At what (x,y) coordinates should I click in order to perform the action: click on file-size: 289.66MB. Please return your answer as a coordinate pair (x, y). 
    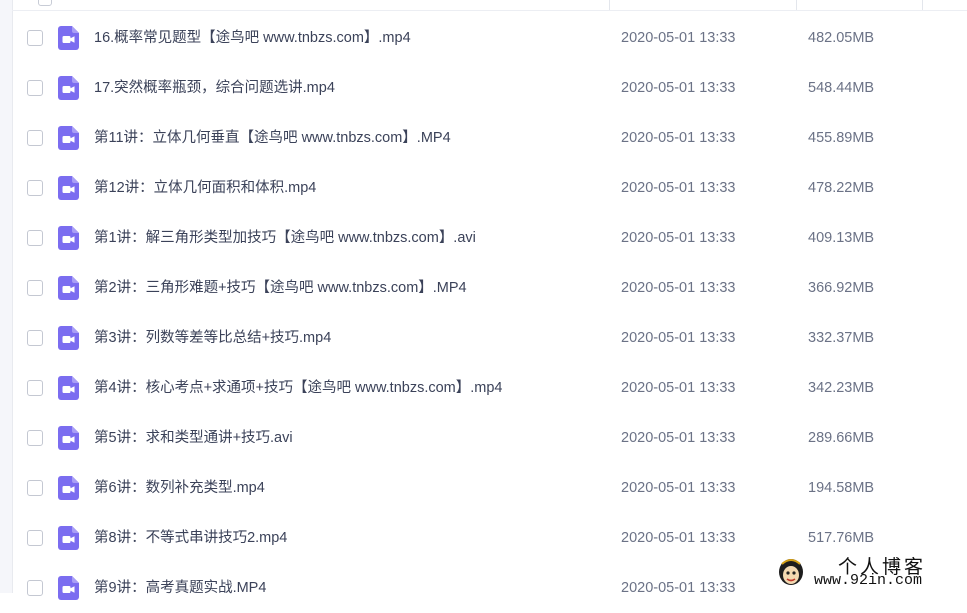
    Looking at the image, I should click on (841, 438).